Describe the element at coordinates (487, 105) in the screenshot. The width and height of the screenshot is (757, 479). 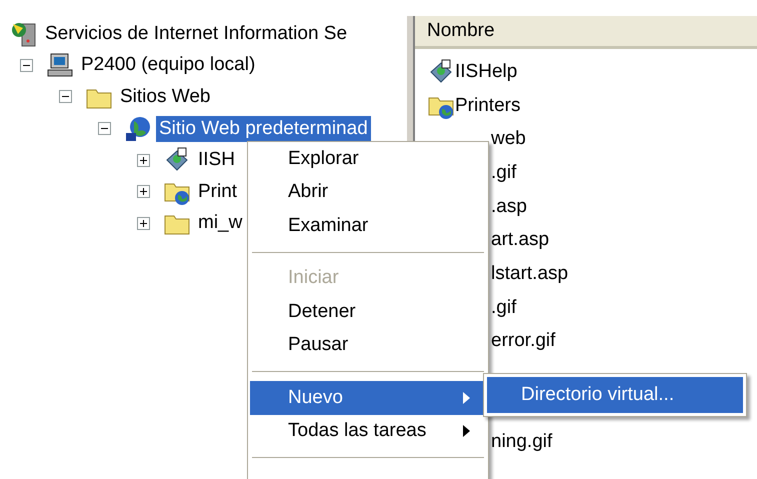
I see `list-item: Printers` at that location.